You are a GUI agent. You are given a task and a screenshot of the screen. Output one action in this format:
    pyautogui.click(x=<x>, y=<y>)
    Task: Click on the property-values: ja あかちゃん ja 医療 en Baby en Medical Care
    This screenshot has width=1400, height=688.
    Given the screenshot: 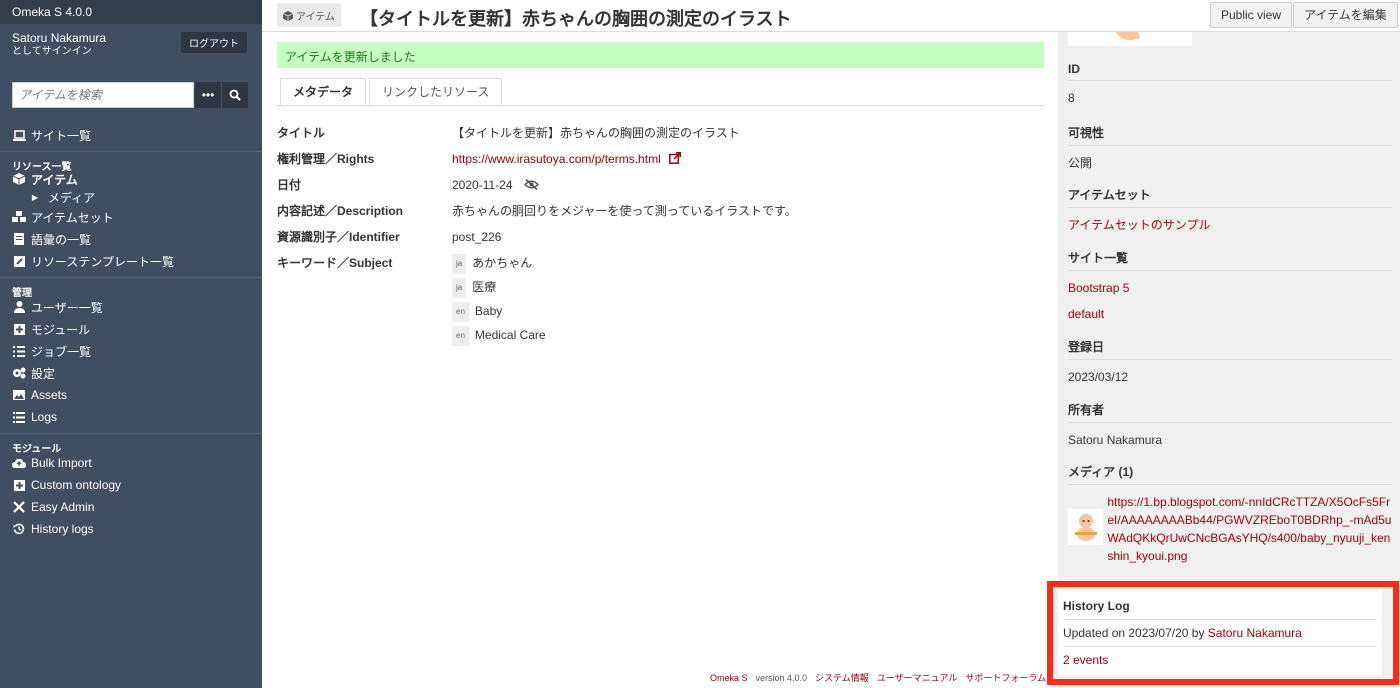 What is the action you would take?
    pyautogui.click(x=499, y=302)
    